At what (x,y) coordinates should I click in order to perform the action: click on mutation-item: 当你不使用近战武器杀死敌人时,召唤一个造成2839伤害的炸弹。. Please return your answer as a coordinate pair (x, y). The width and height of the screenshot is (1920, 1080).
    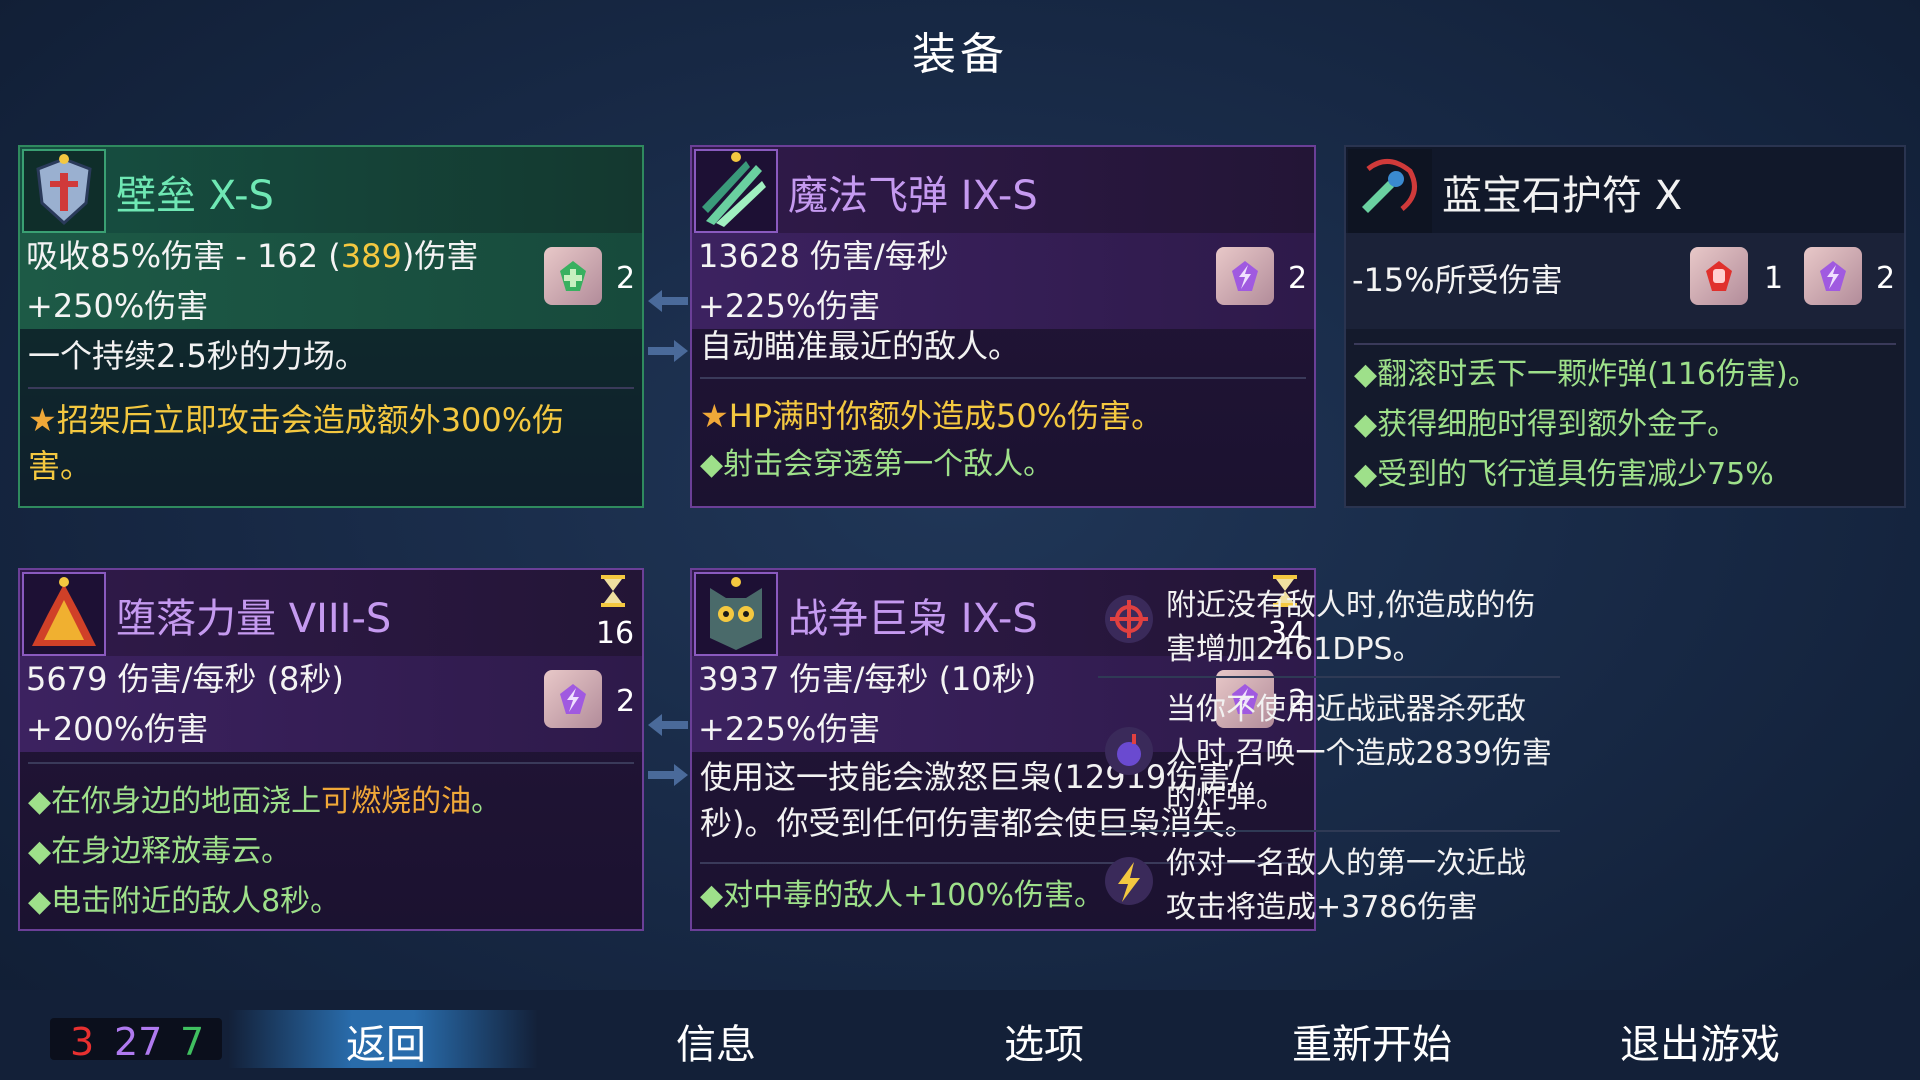
    Looking at the image, I should click on (1329, 756).